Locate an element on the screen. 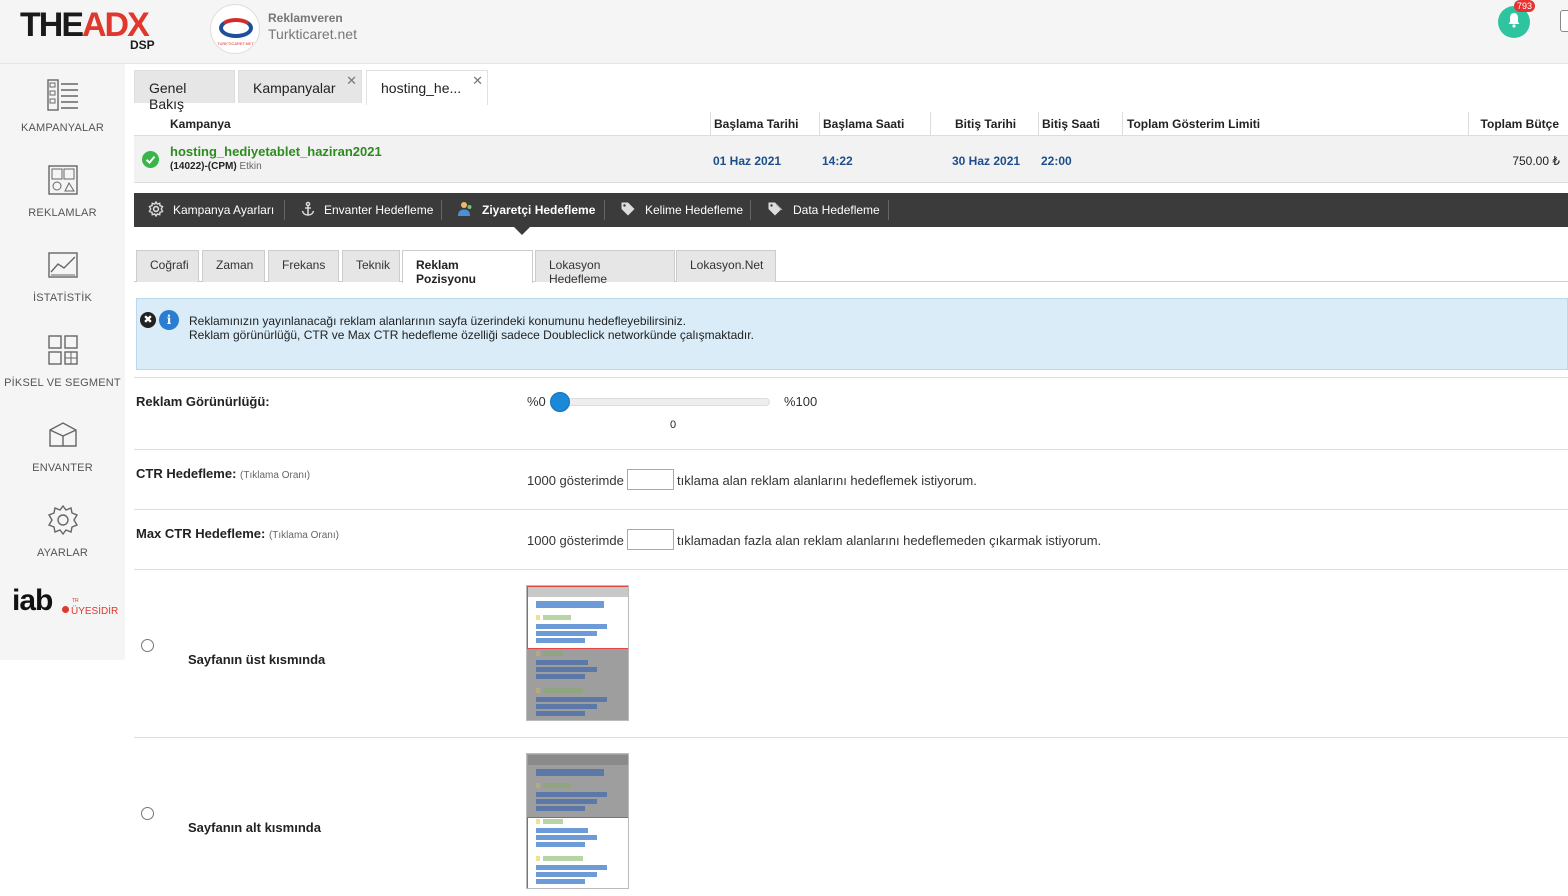 The width and height of the screenshot is (1568, 896). max-ctr-prefix: 1000 gösterimde is located at coordinates (575, 540).